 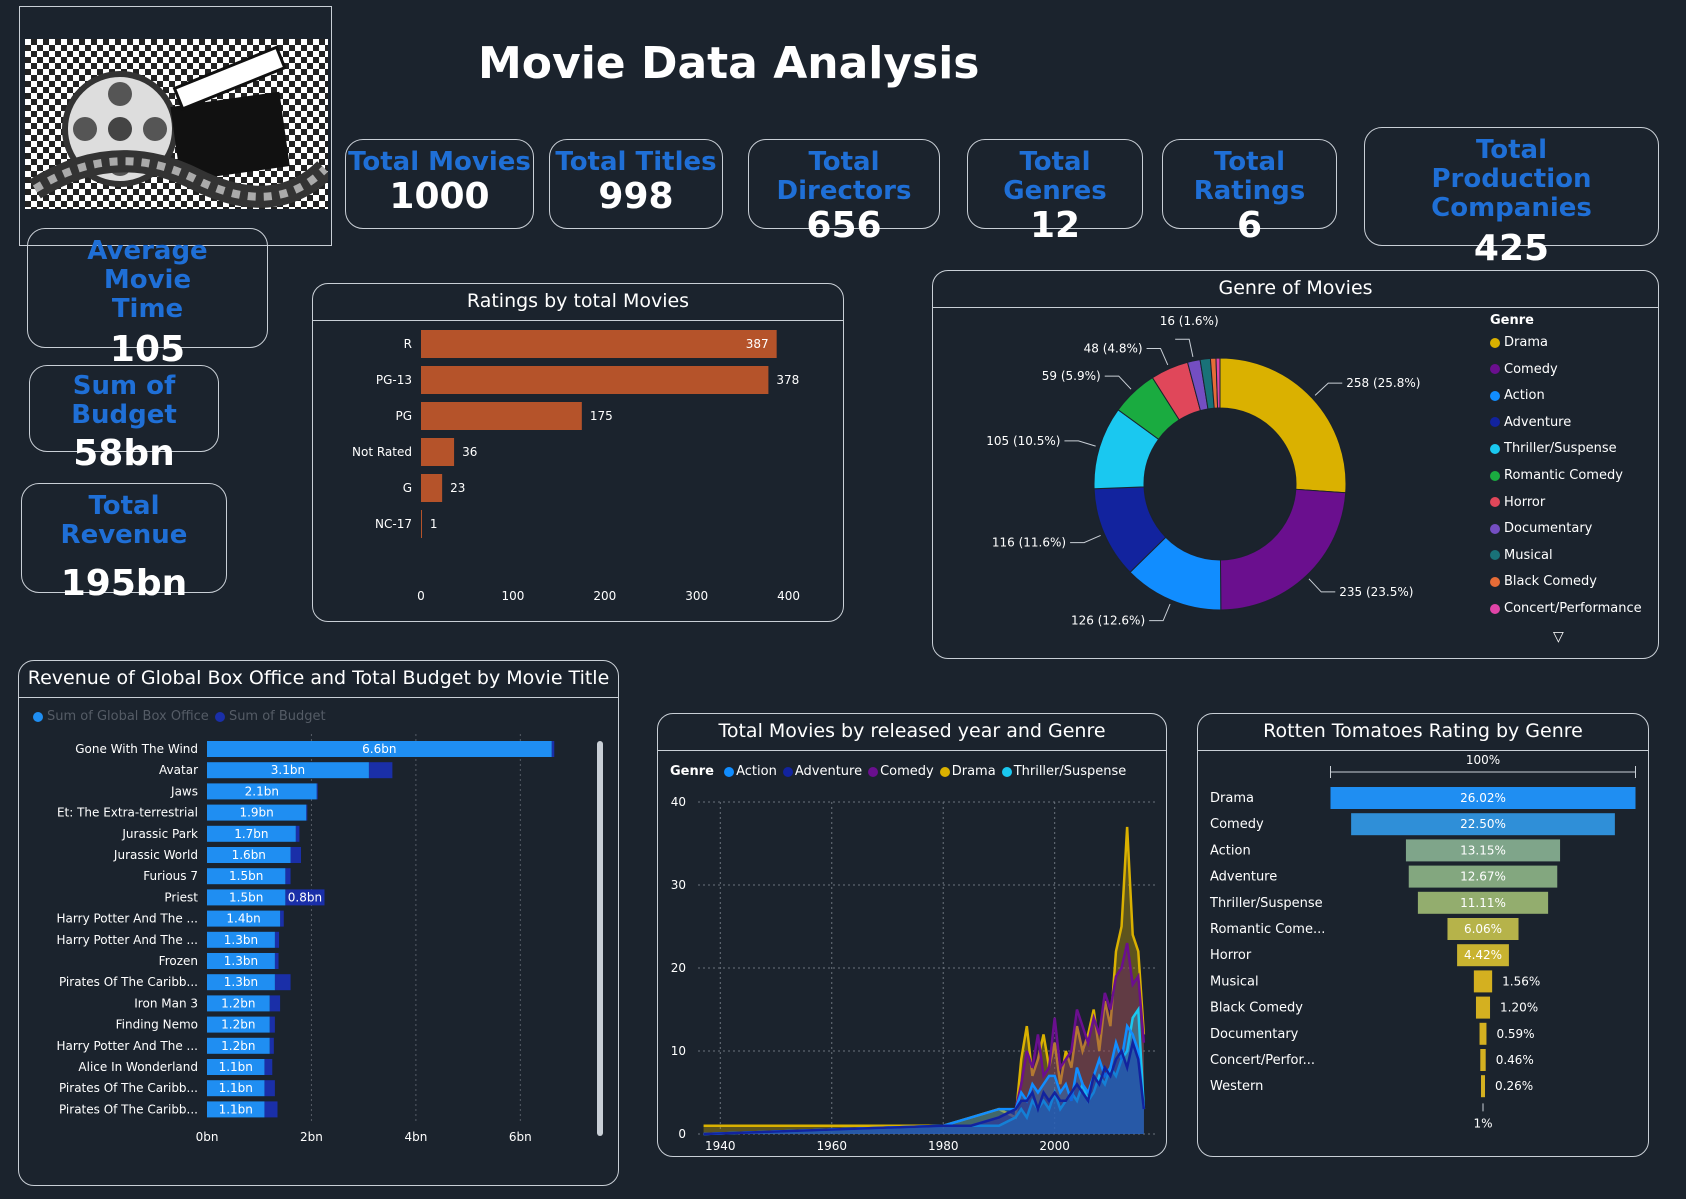 What do you see at coordinates (1256, 1008) in the screenshot?
I see `genre-label: Black Comedy` at bounding box center [1256, 1008].